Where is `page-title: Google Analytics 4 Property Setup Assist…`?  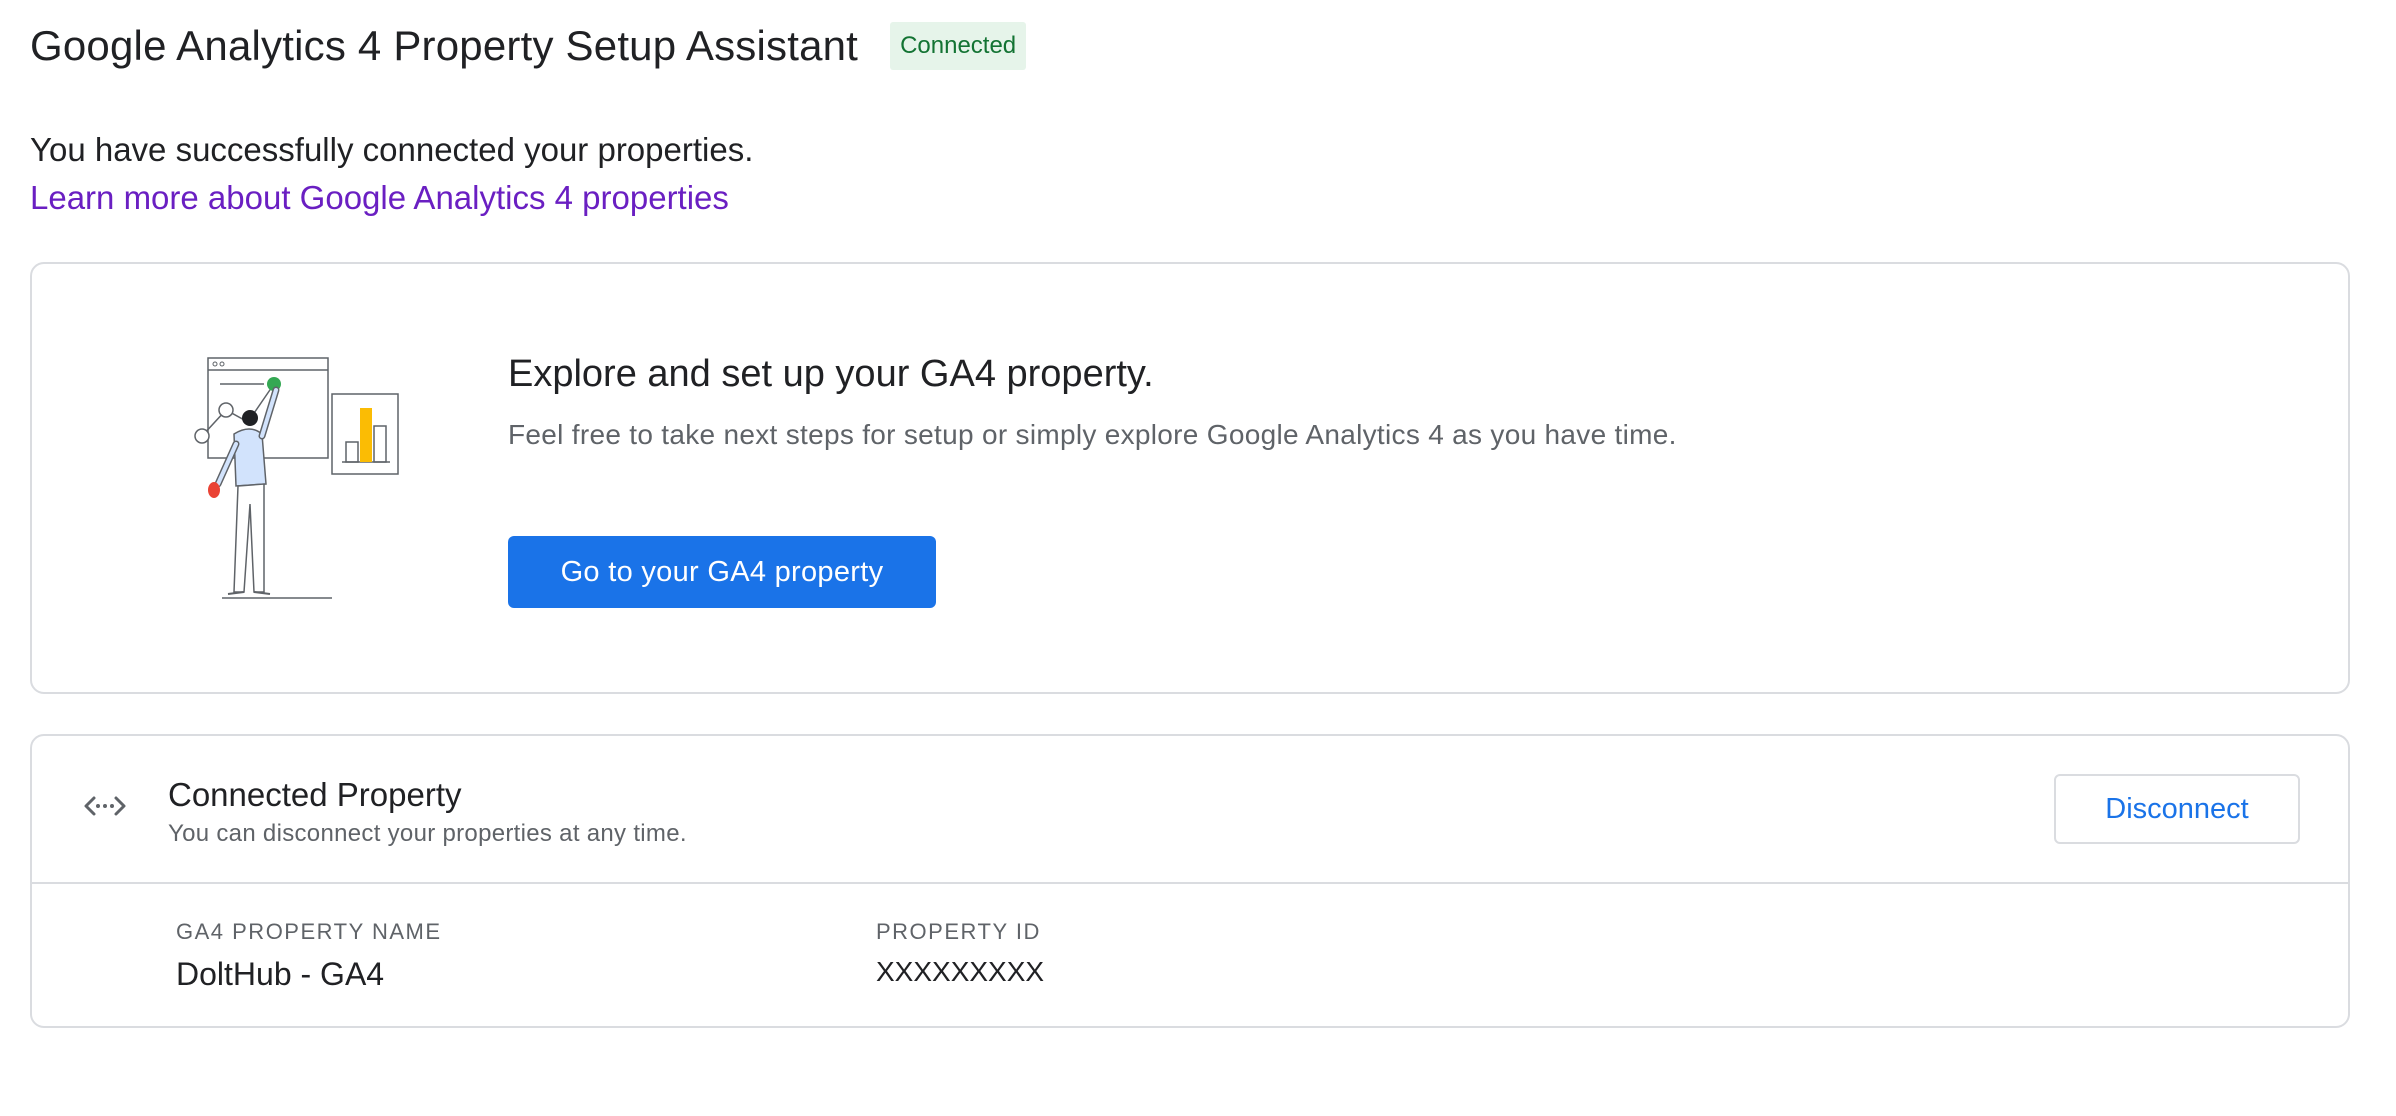
page-title: Google Analytics 4 Property Setup Assist… is located at coordinates (444, 45).